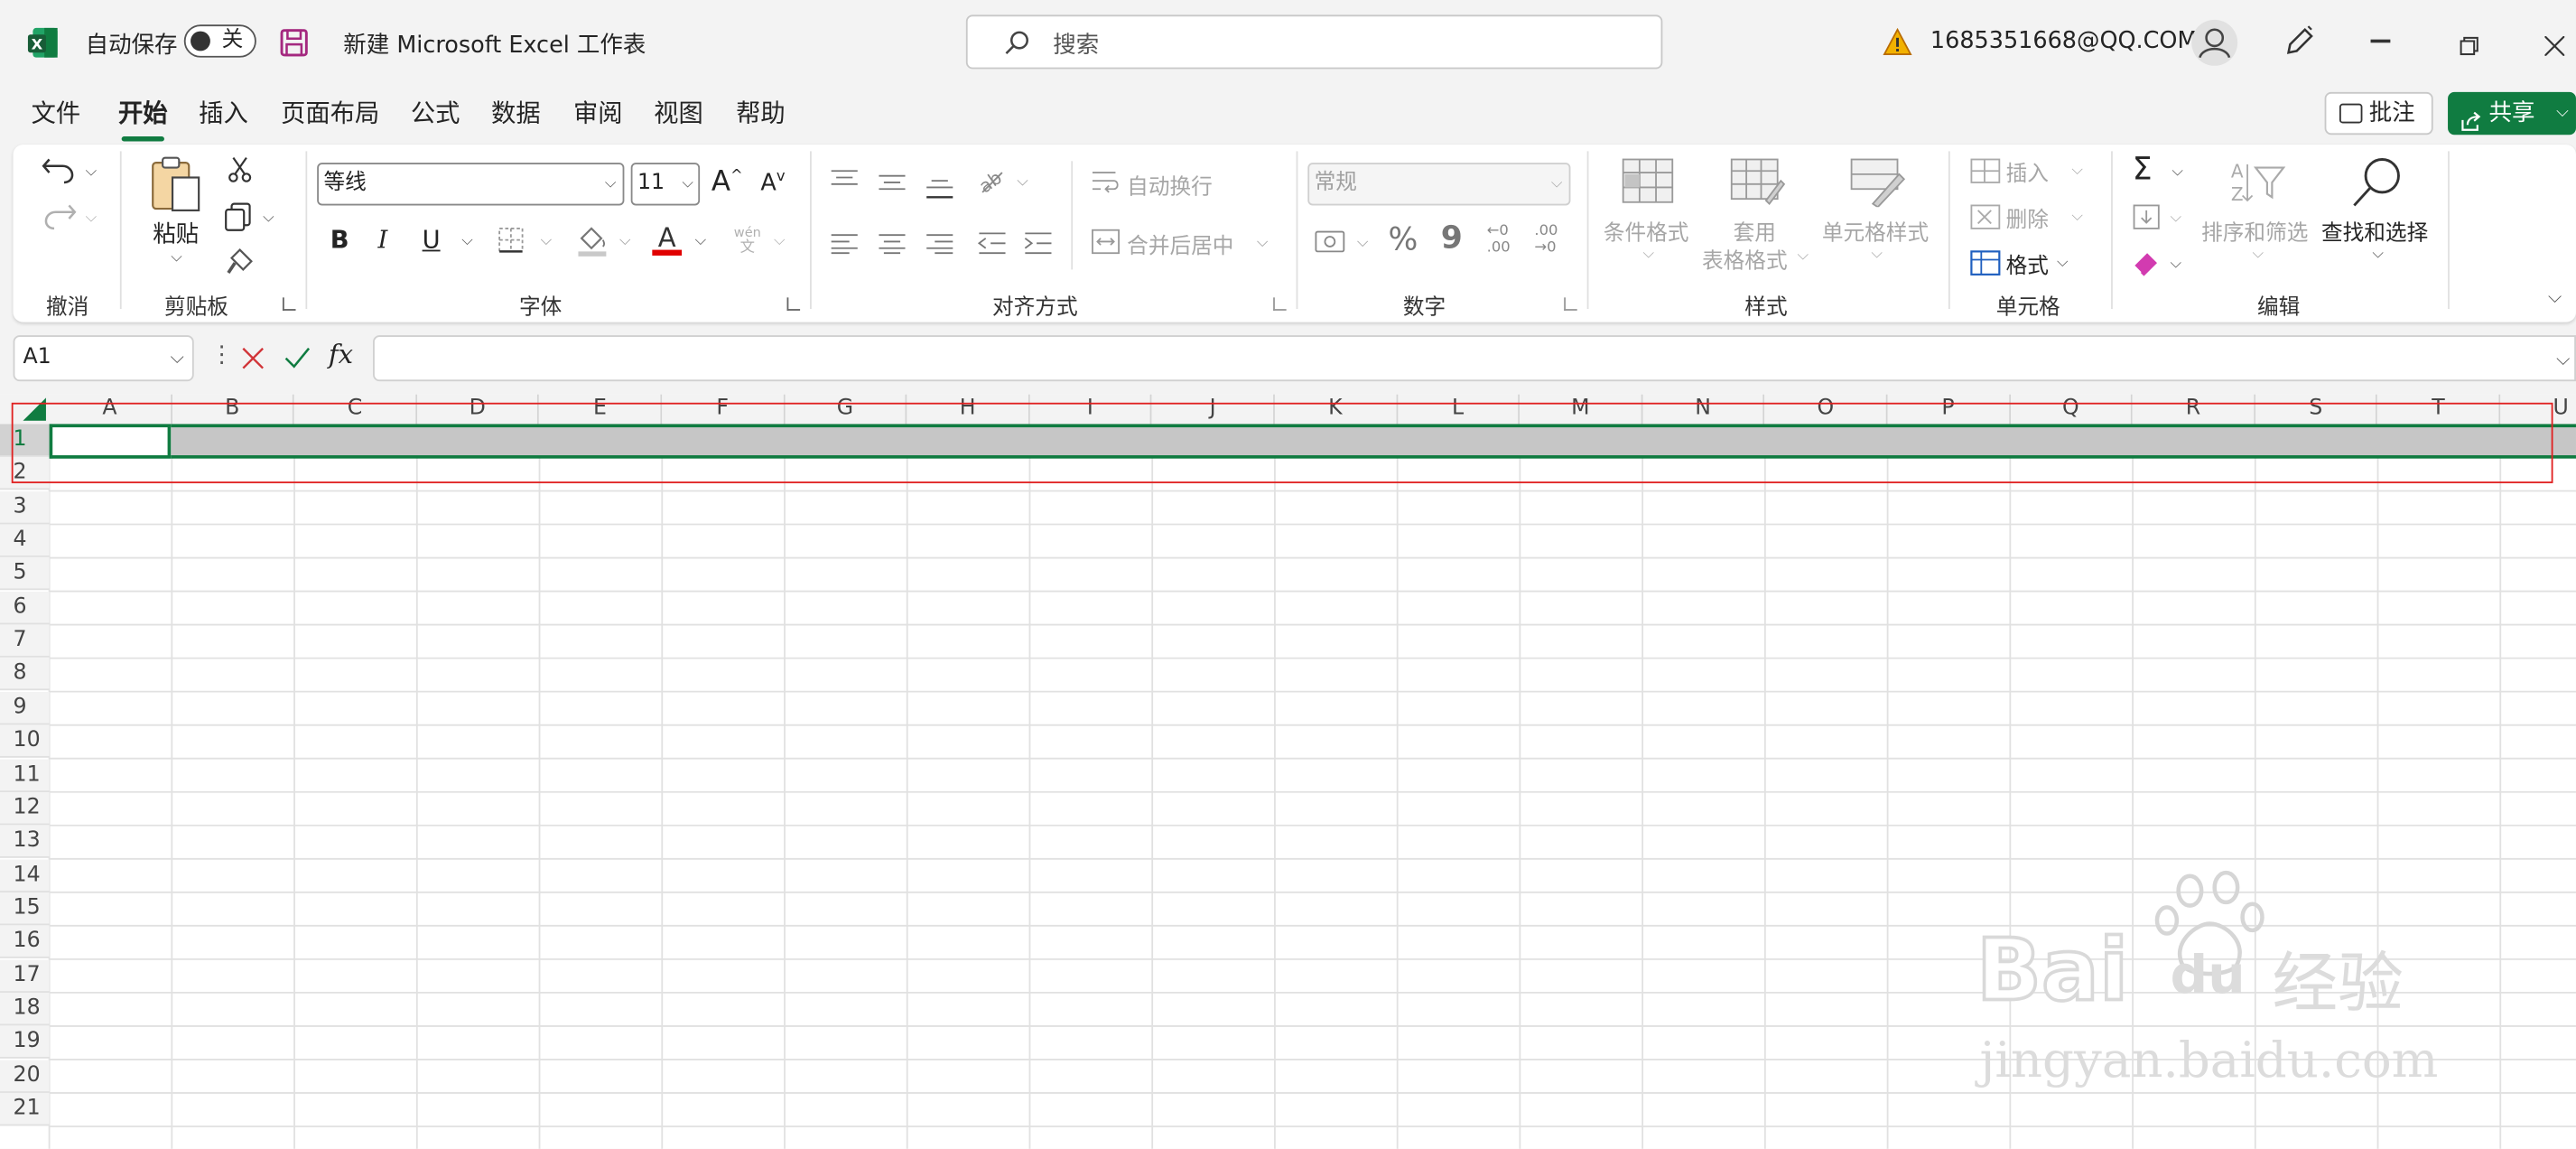 This screenshot has height=1149, width=2576. I want to click on name-box: A1 ⌵, so click(103, 358).